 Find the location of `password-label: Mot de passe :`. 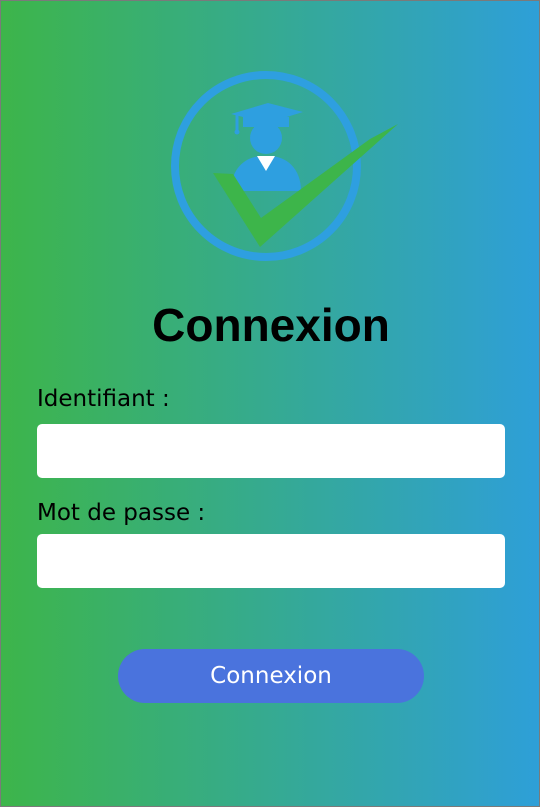

password-label: Mot de passe : is located at coordinates (121, 513).